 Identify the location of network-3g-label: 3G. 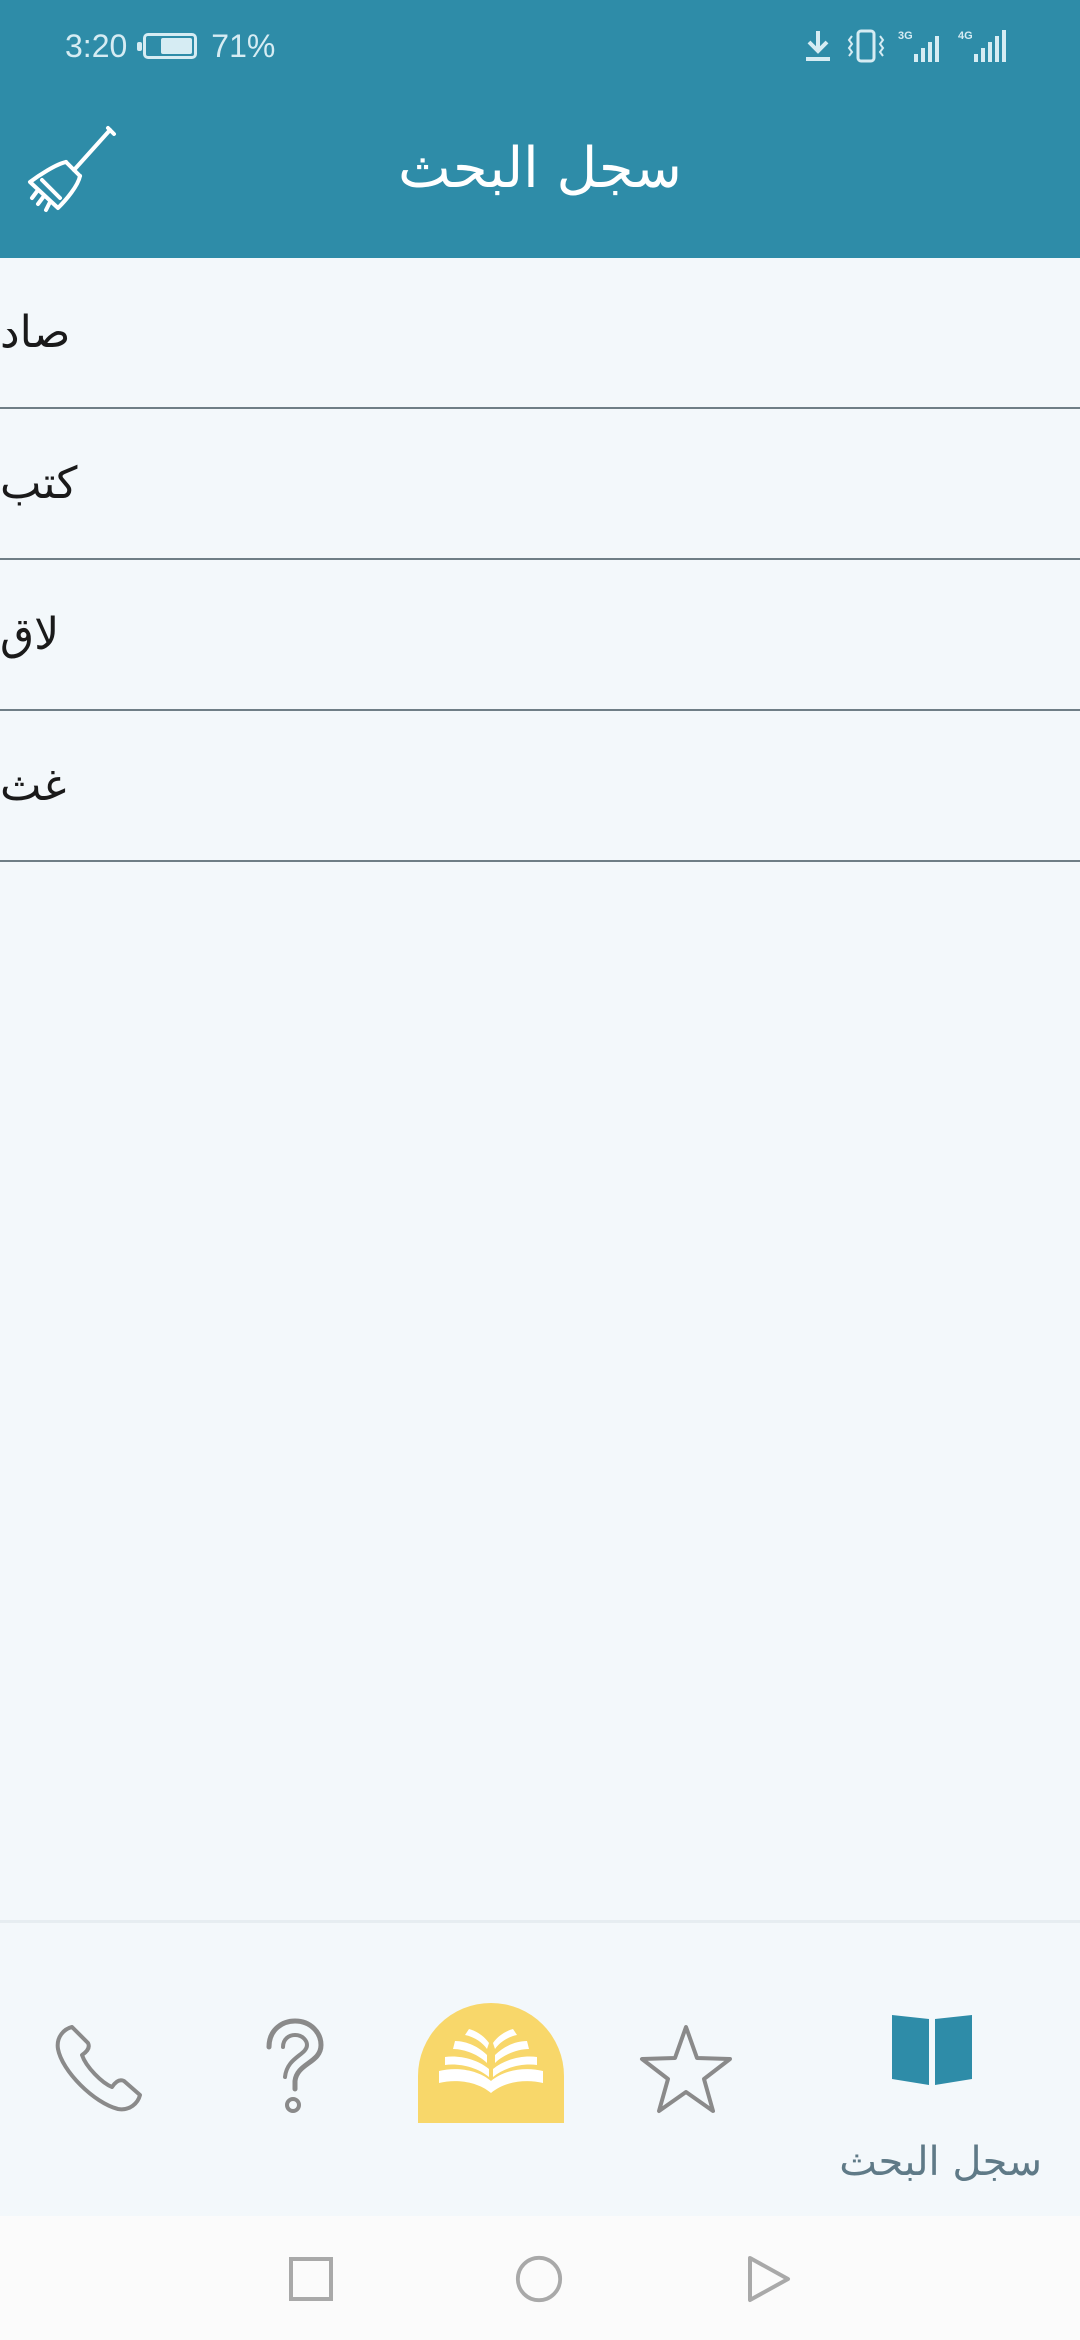
(905, 36).